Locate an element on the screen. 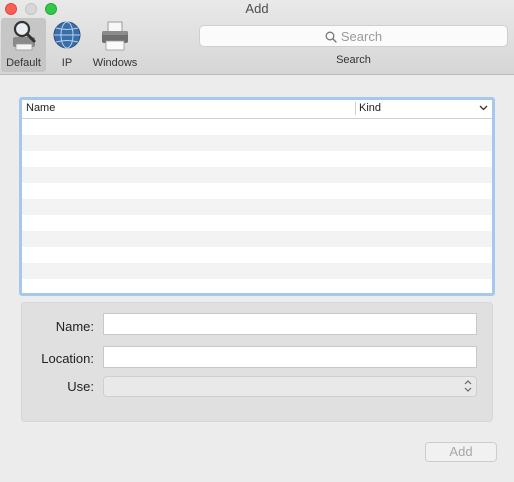  location-label: Location: is located at coordinates (67, 358).